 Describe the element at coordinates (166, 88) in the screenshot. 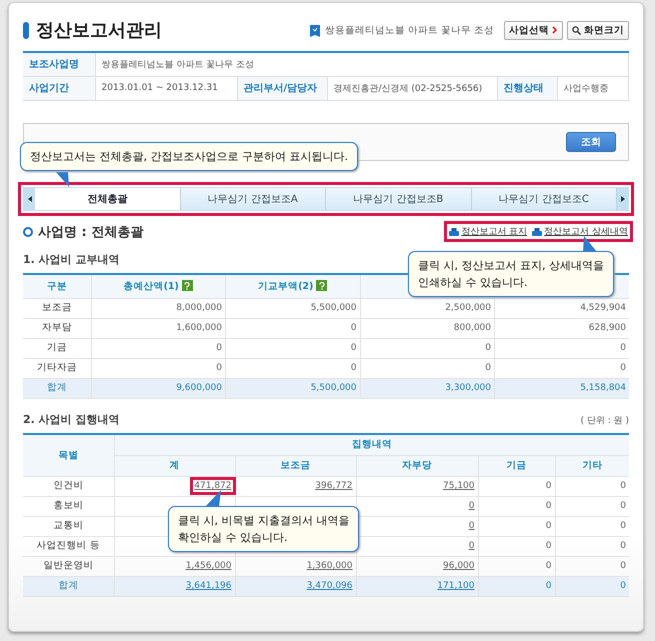

I see `info-value: 2013.01.01 ~ 2013.12.31` at that location.